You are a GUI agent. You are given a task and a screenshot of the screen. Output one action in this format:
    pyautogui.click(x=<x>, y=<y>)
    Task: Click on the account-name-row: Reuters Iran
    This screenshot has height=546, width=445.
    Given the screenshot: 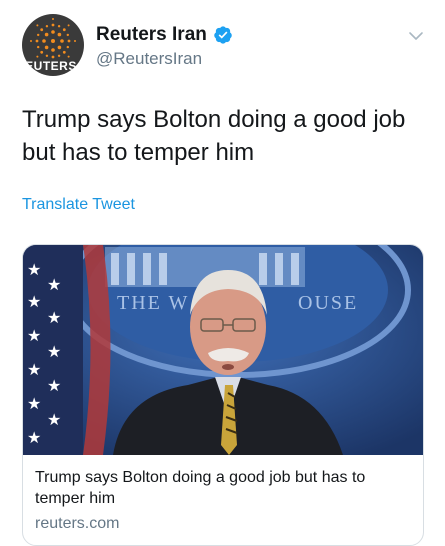 What is the action you would take?
    pyautogui.click(x=164, y=35)
    